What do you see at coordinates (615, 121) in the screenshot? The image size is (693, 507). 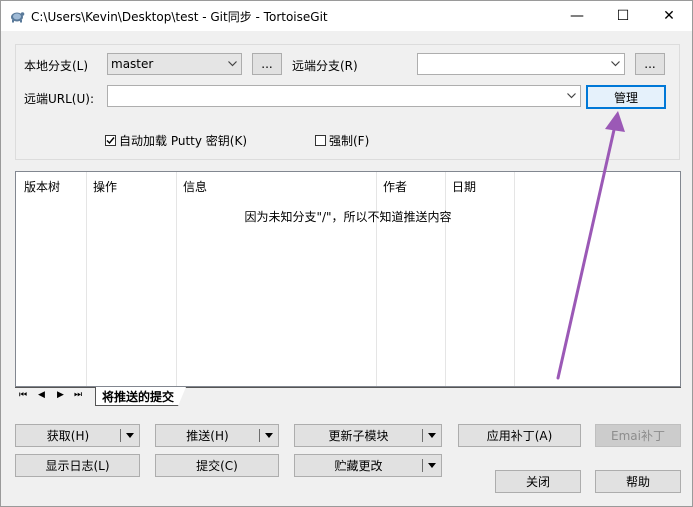 I see `arrow-head` at bounding box center [615, 121].